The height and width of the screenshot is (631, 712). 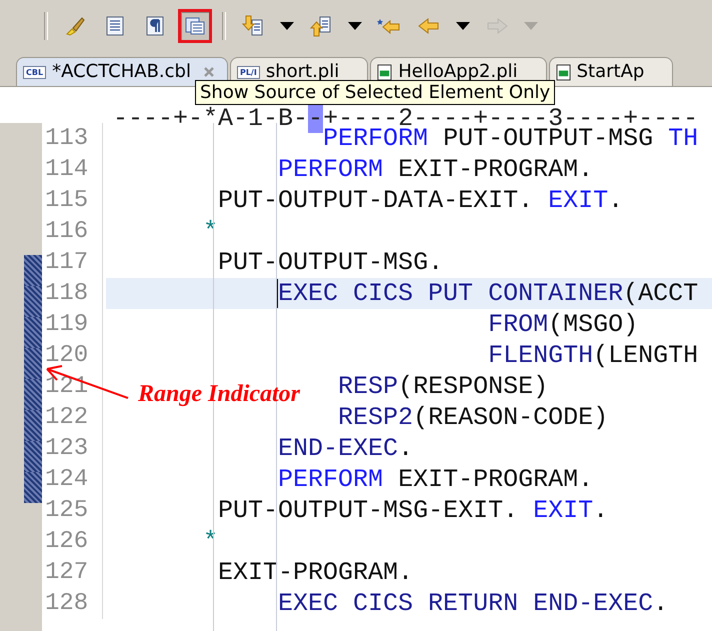 What do you see at coordinates (316, 572) in the screenshot?
I see `code-line: EXIT-PROGRAM.` at bounding box center [316, 572].